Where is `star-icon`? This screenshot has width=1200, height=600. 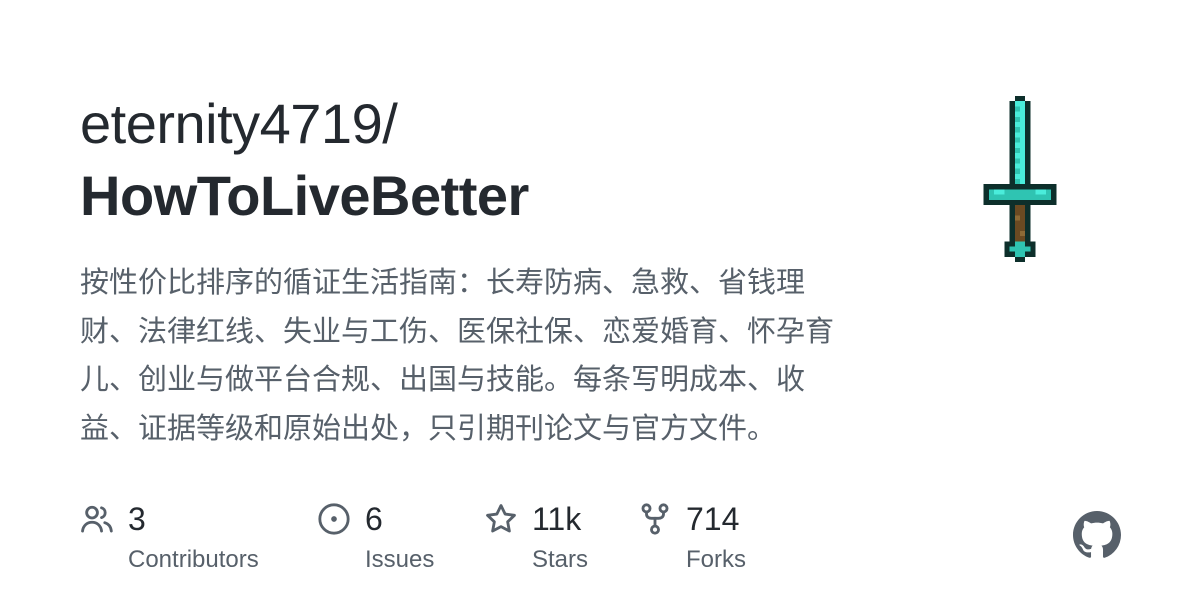 star-icon is located at coordinates (501, 519).